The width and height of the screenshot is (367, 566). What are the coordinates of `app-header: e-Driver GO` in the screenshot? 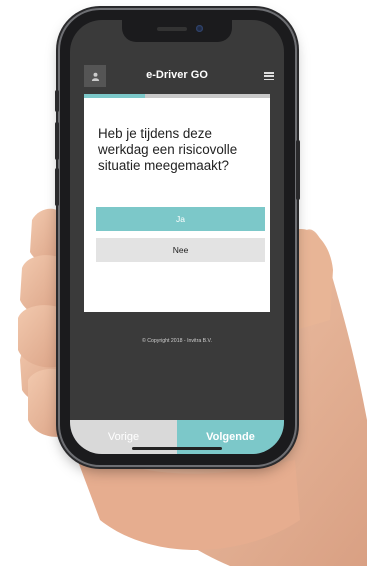 It's located at (177, 75).